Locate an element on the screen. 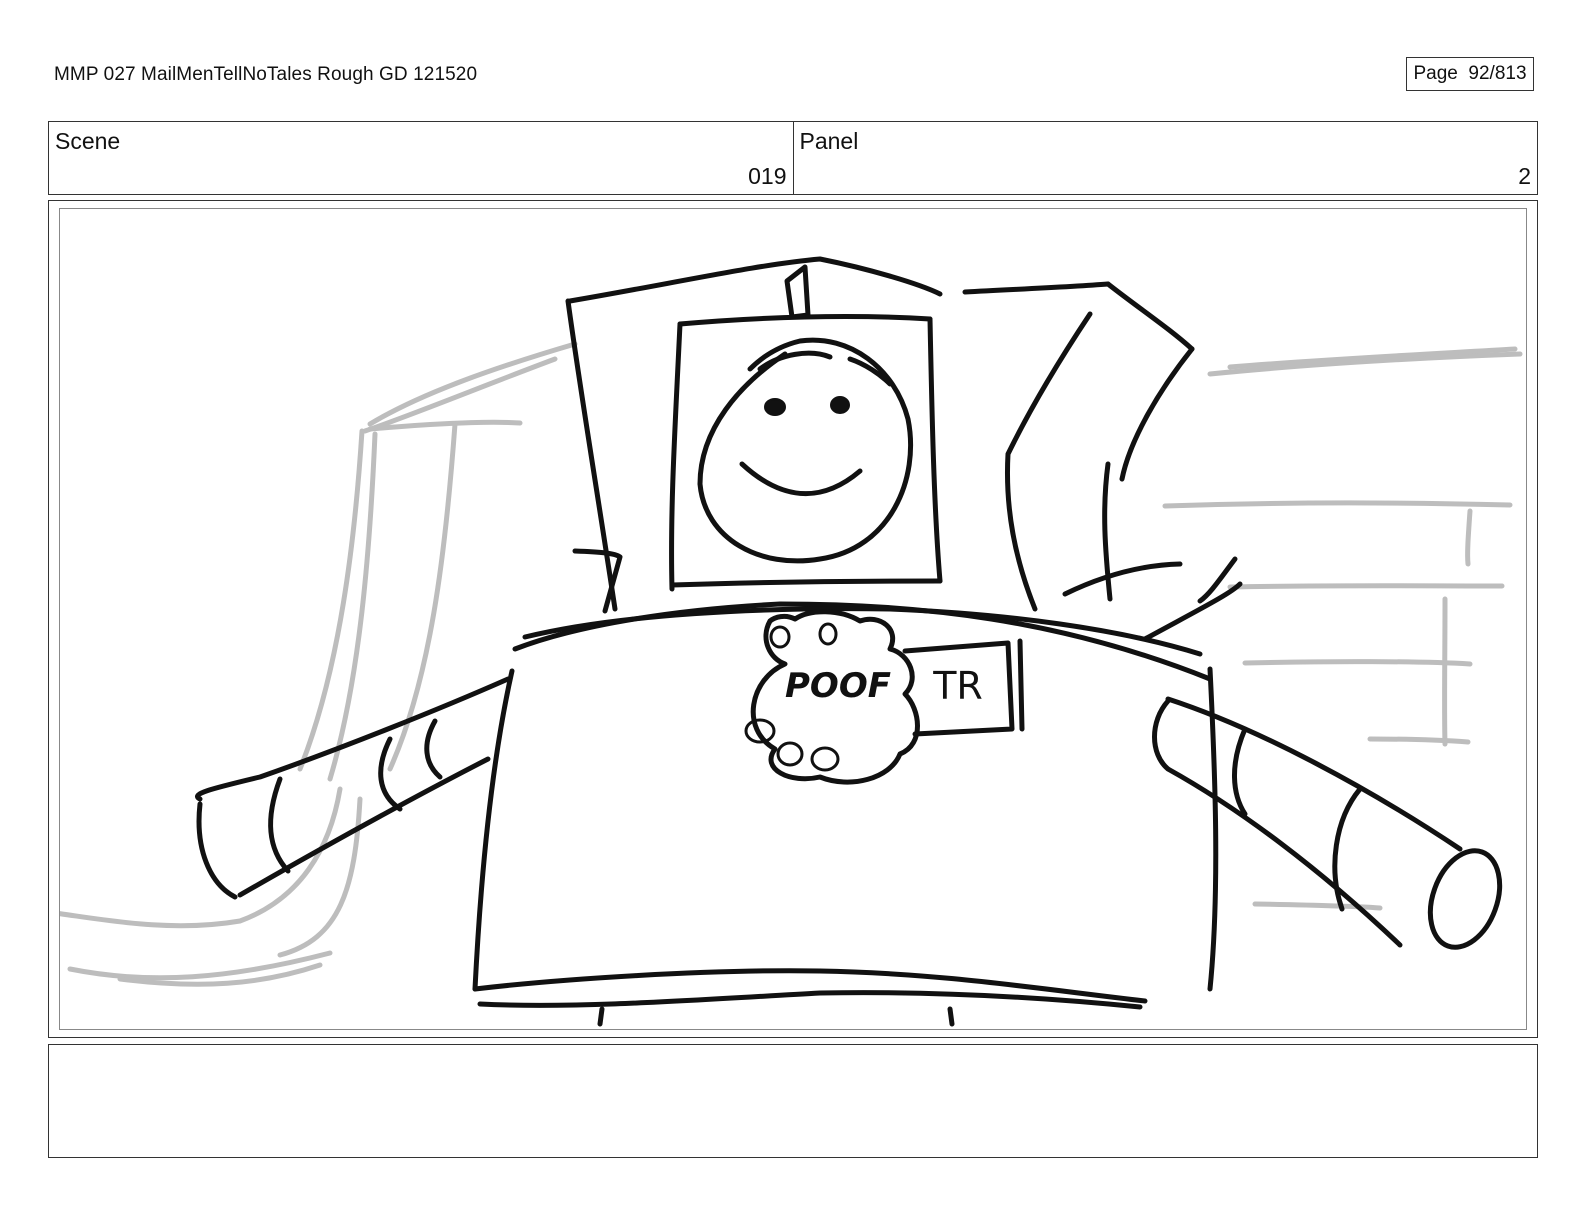 The width and height of the screenshot is (1582, 1225). notes-box is located at coordinates (793, 1101).